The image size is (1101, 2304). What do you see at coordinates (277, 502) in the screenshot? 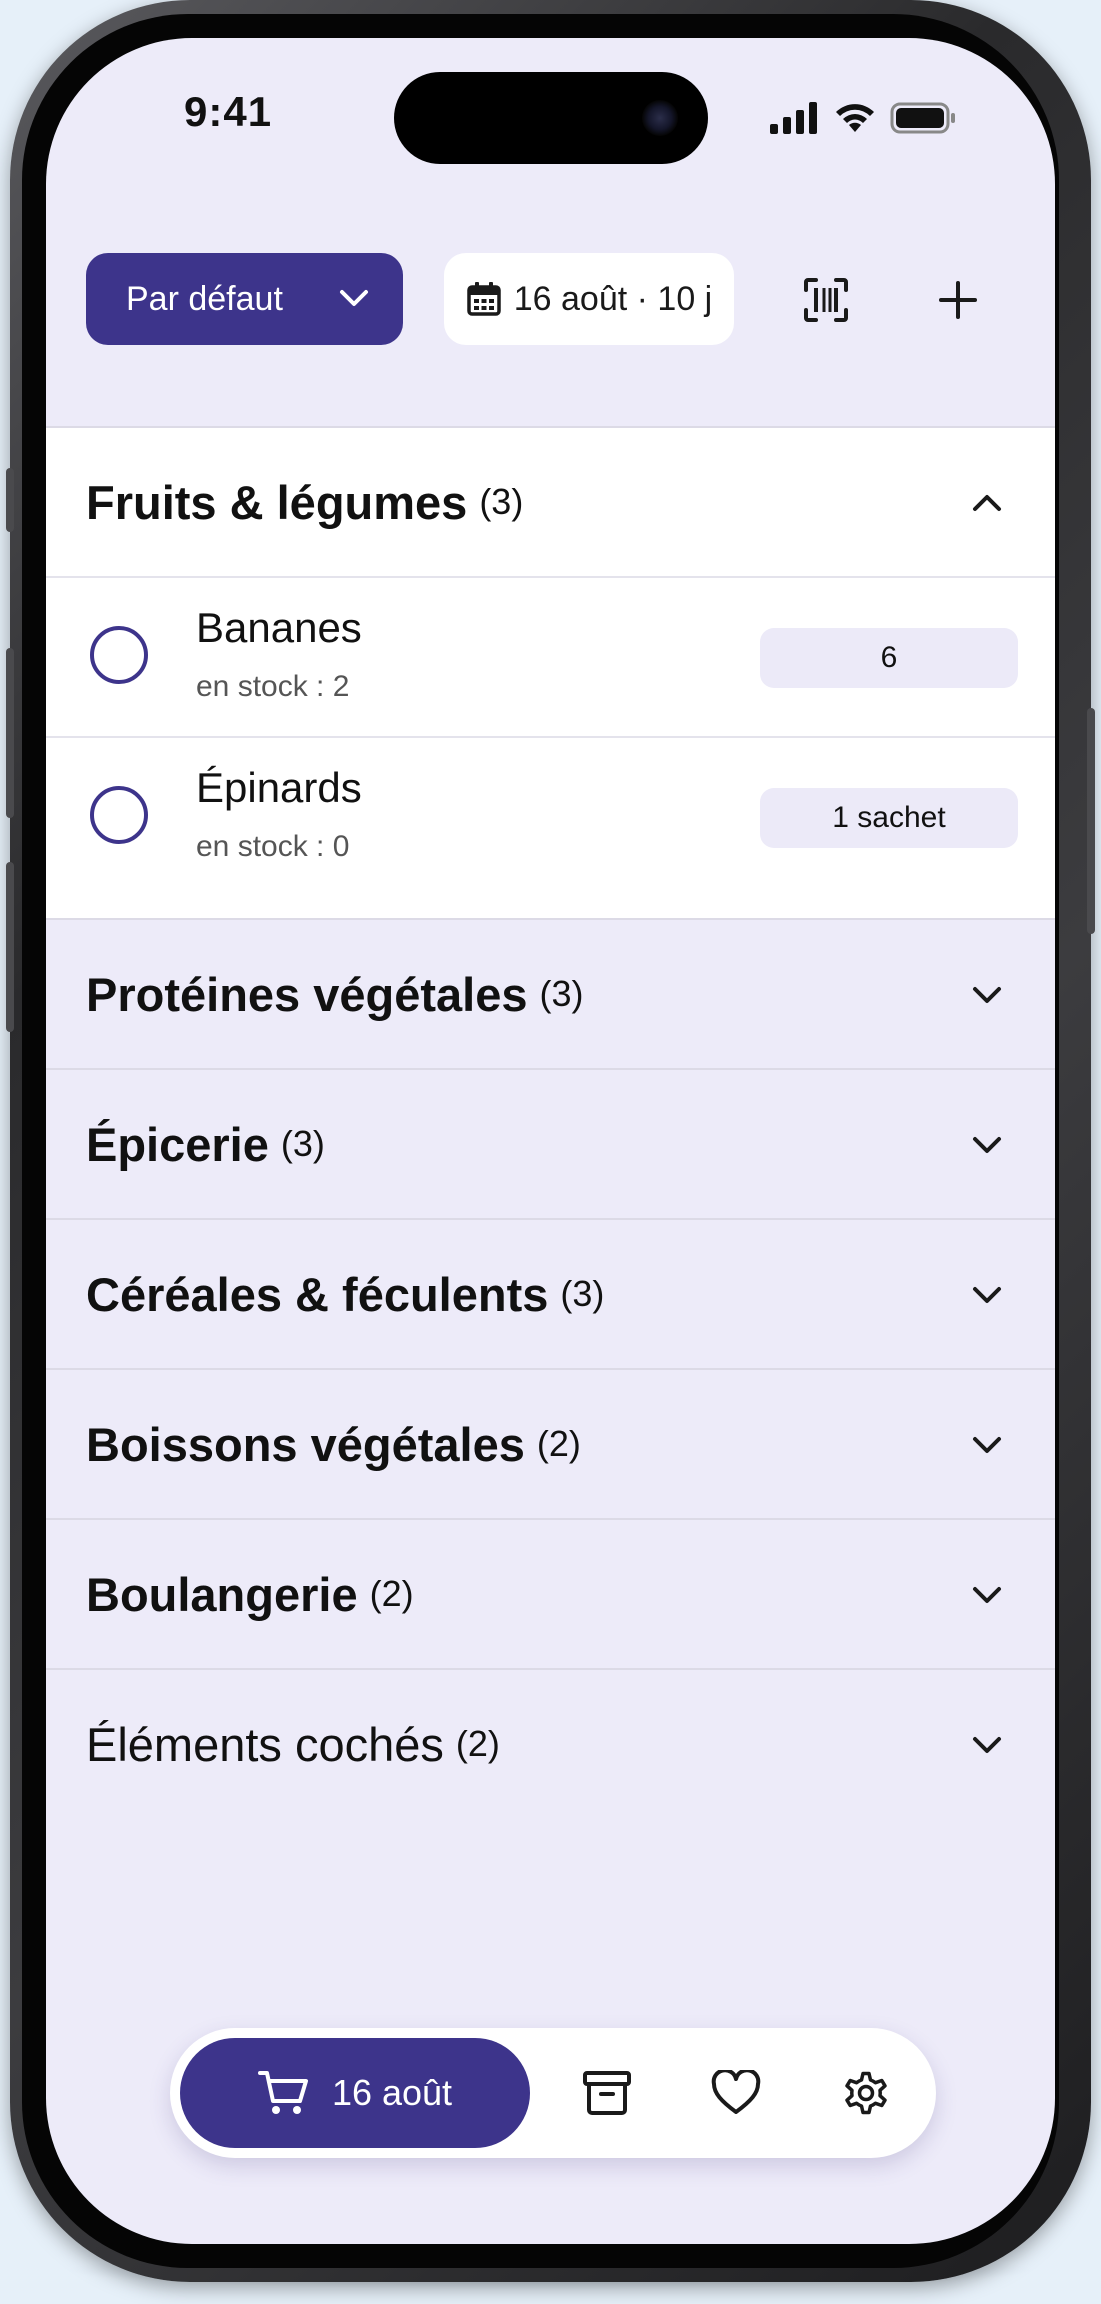
I see `section-title: Fruits & légumes` at bounding box center [277, 502].